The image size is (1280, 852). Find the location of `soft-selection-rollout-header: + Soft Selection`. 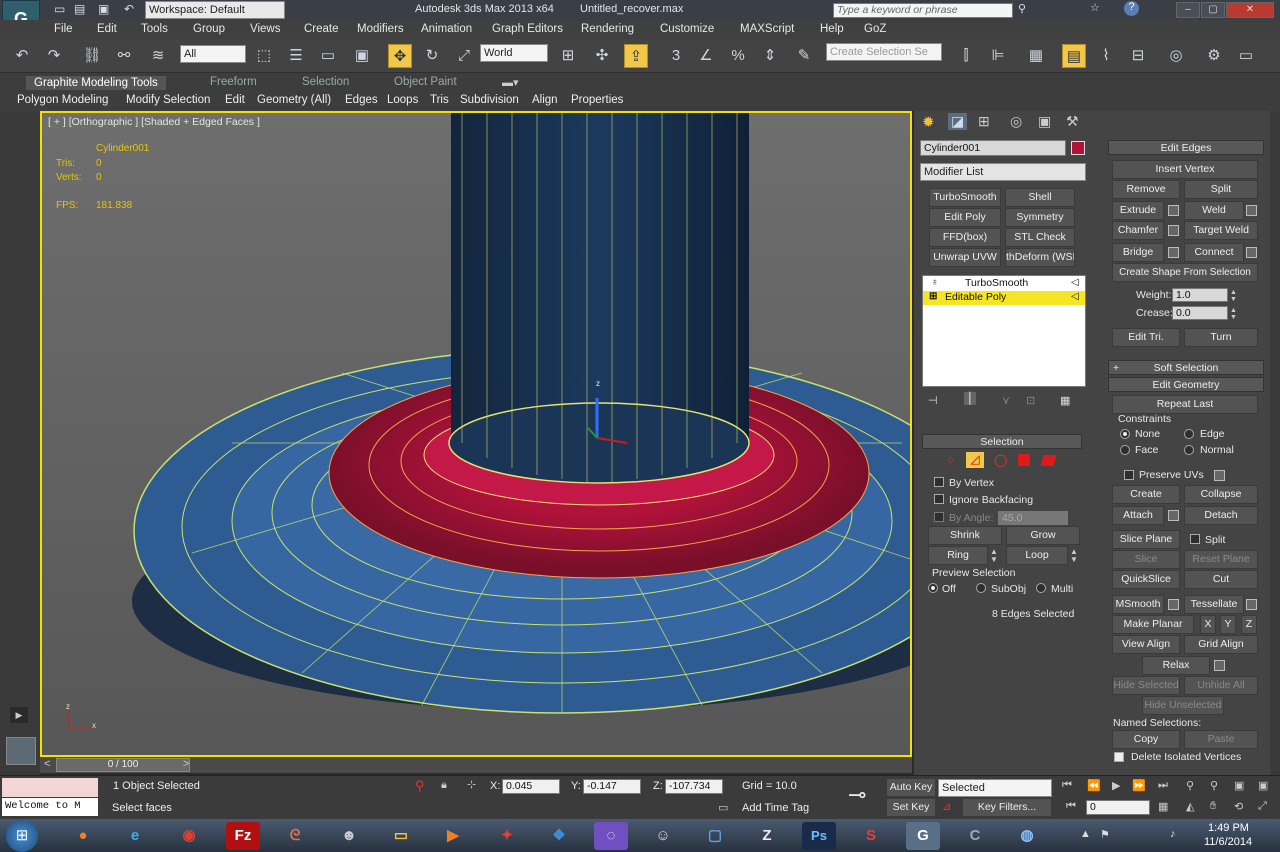

soft-selection-rollout-header: + Soft Selection is located at coordinates (1186, 367).